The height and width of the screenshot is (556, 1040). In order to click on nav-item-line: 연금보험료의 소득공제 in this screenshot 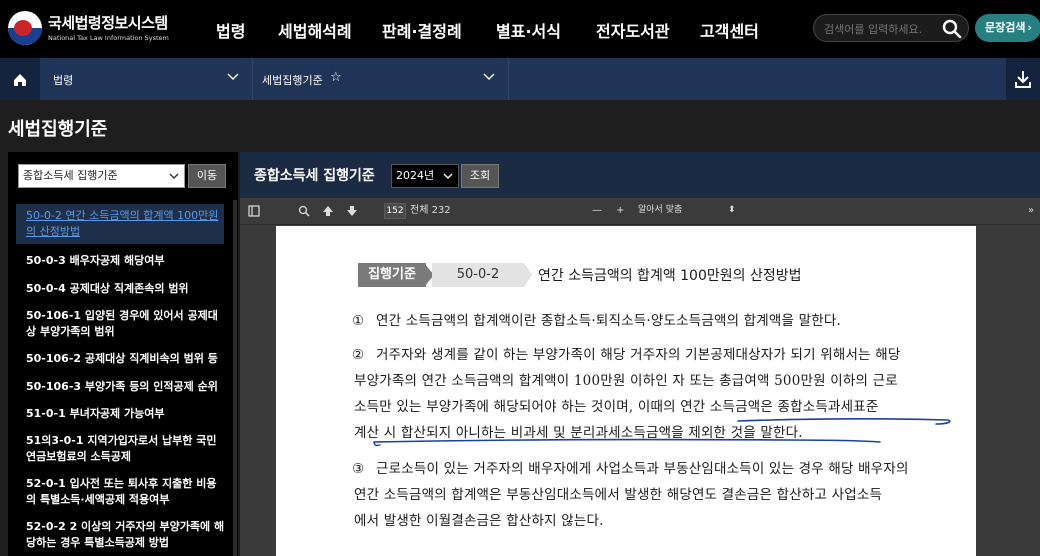, I will do `click(79, 456)`.